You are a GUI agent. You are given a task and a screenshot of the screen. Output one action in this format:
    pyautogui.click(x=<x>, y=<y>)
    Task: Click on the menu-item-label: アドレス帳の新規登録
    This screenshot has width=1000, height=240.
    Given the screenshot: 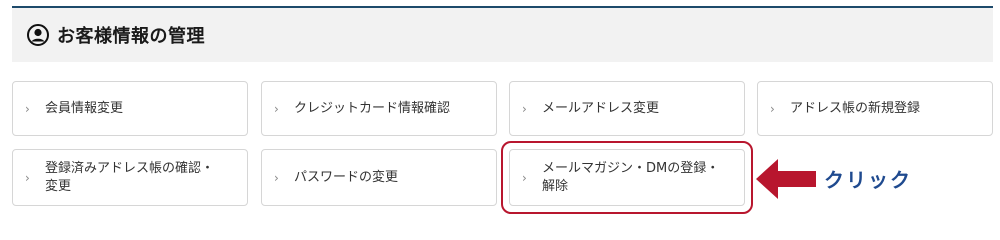 What is the action you would take?
    pyautogui.click(x=855, y=108)
    